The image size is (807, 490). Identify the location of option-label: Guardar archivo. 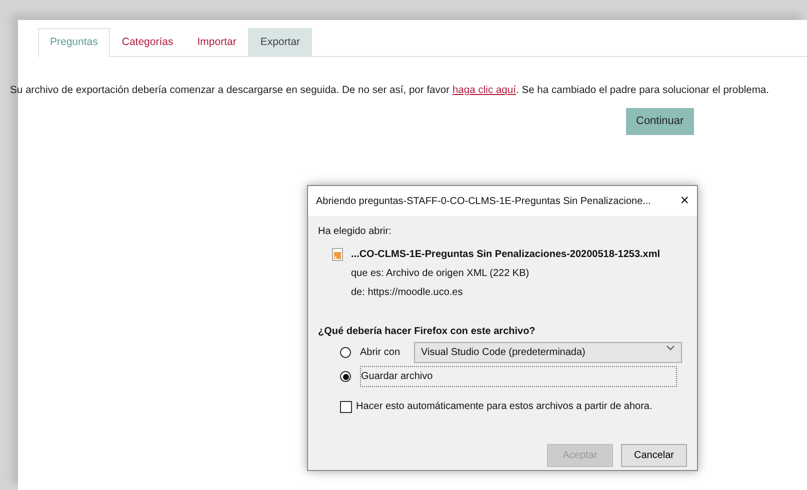
(518, 376).